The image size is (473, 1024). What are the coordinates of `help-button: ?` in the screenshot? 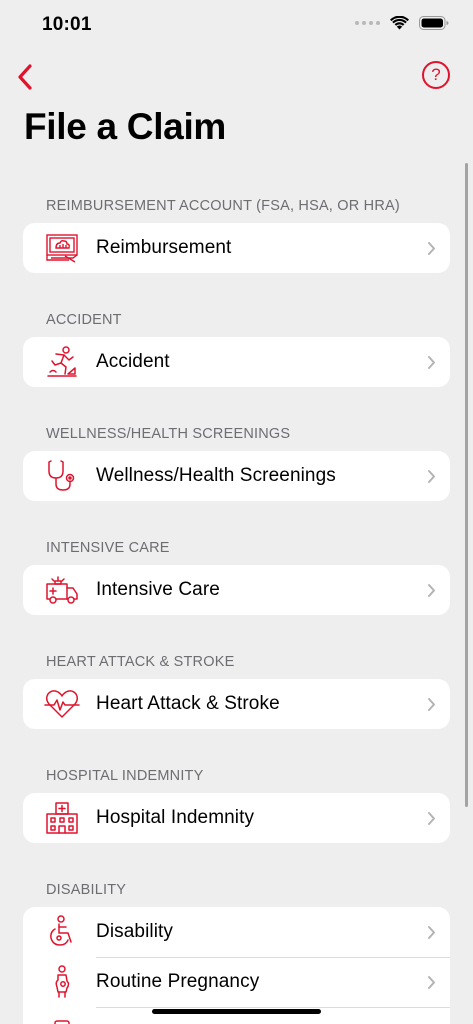 It's located at (436, 75).